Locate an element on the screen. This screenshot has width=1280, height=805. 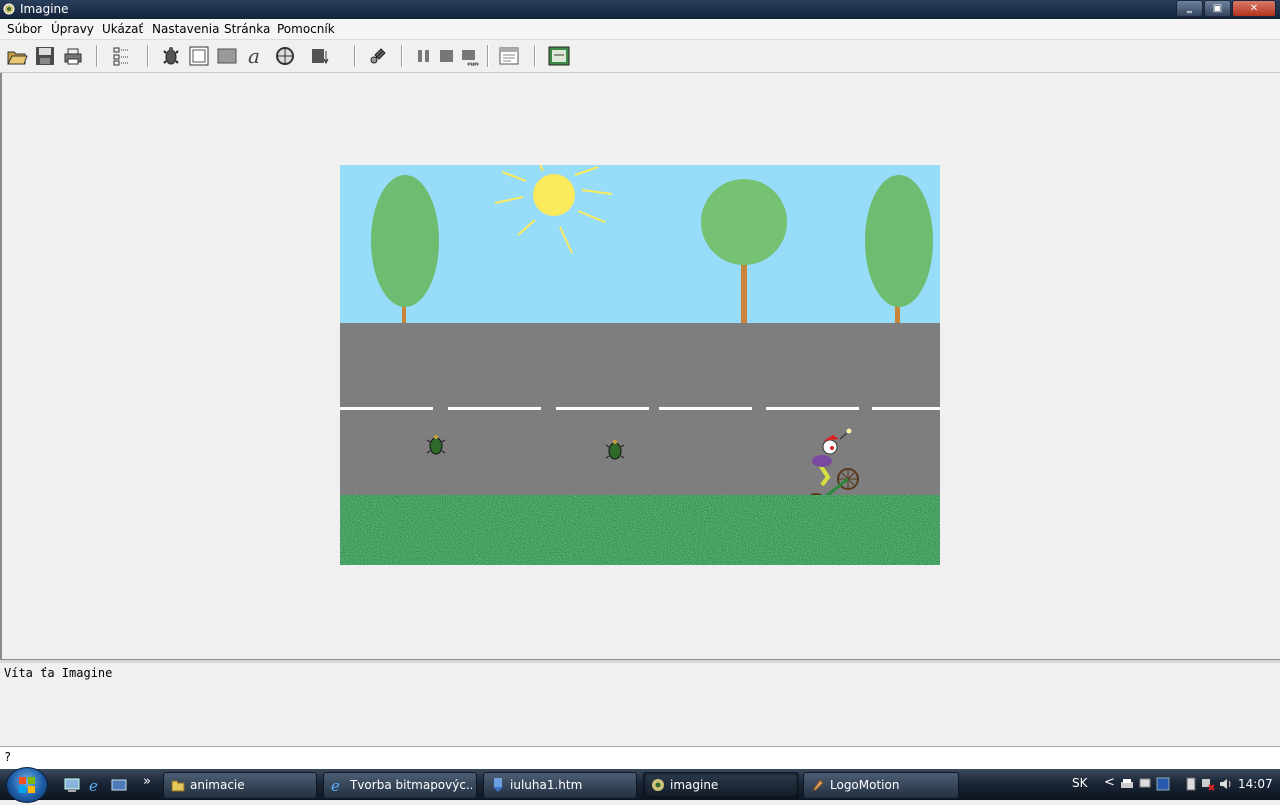
volume-icon is located at coordinates (1226, 784).